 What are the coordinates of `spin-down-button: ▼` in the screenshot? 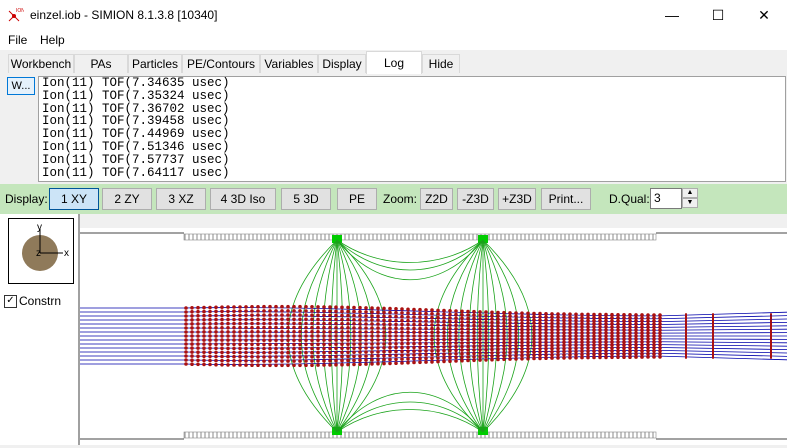 It's located at (690, 203).